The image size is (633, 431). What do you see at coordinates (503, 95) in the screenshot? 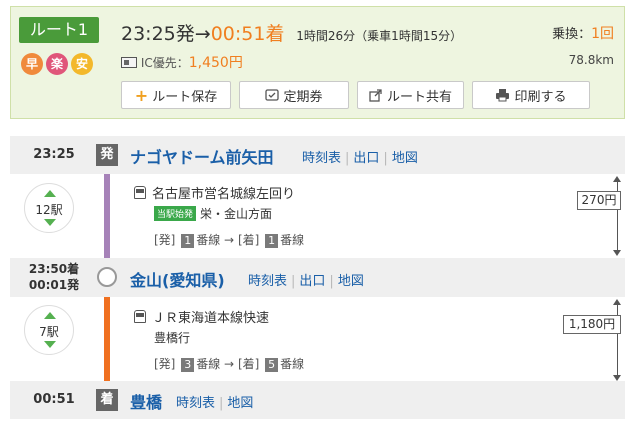
I see `printer-icon` at bounding box center [503, 95].